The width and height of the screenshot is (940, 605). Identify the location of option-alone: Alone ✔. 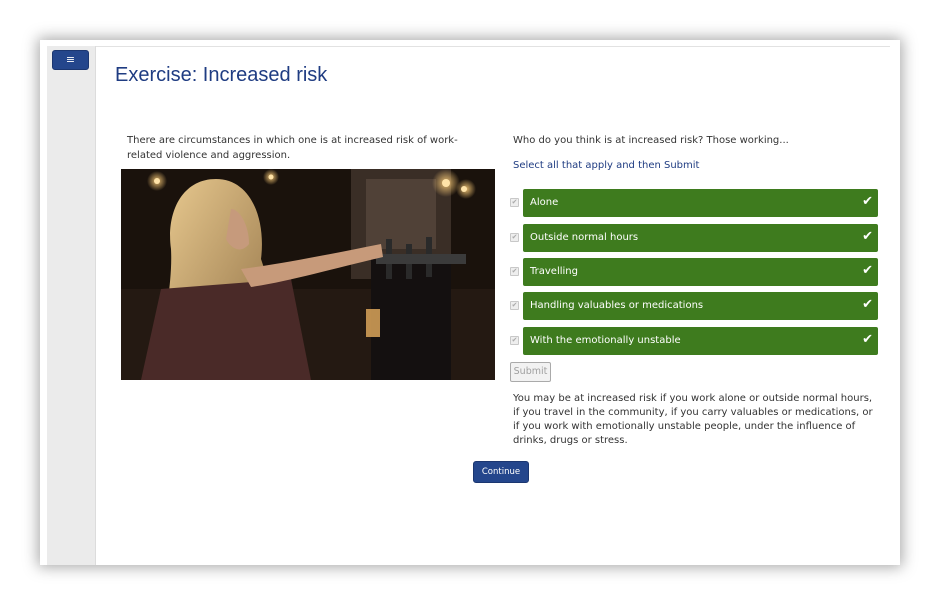
(700, 203).